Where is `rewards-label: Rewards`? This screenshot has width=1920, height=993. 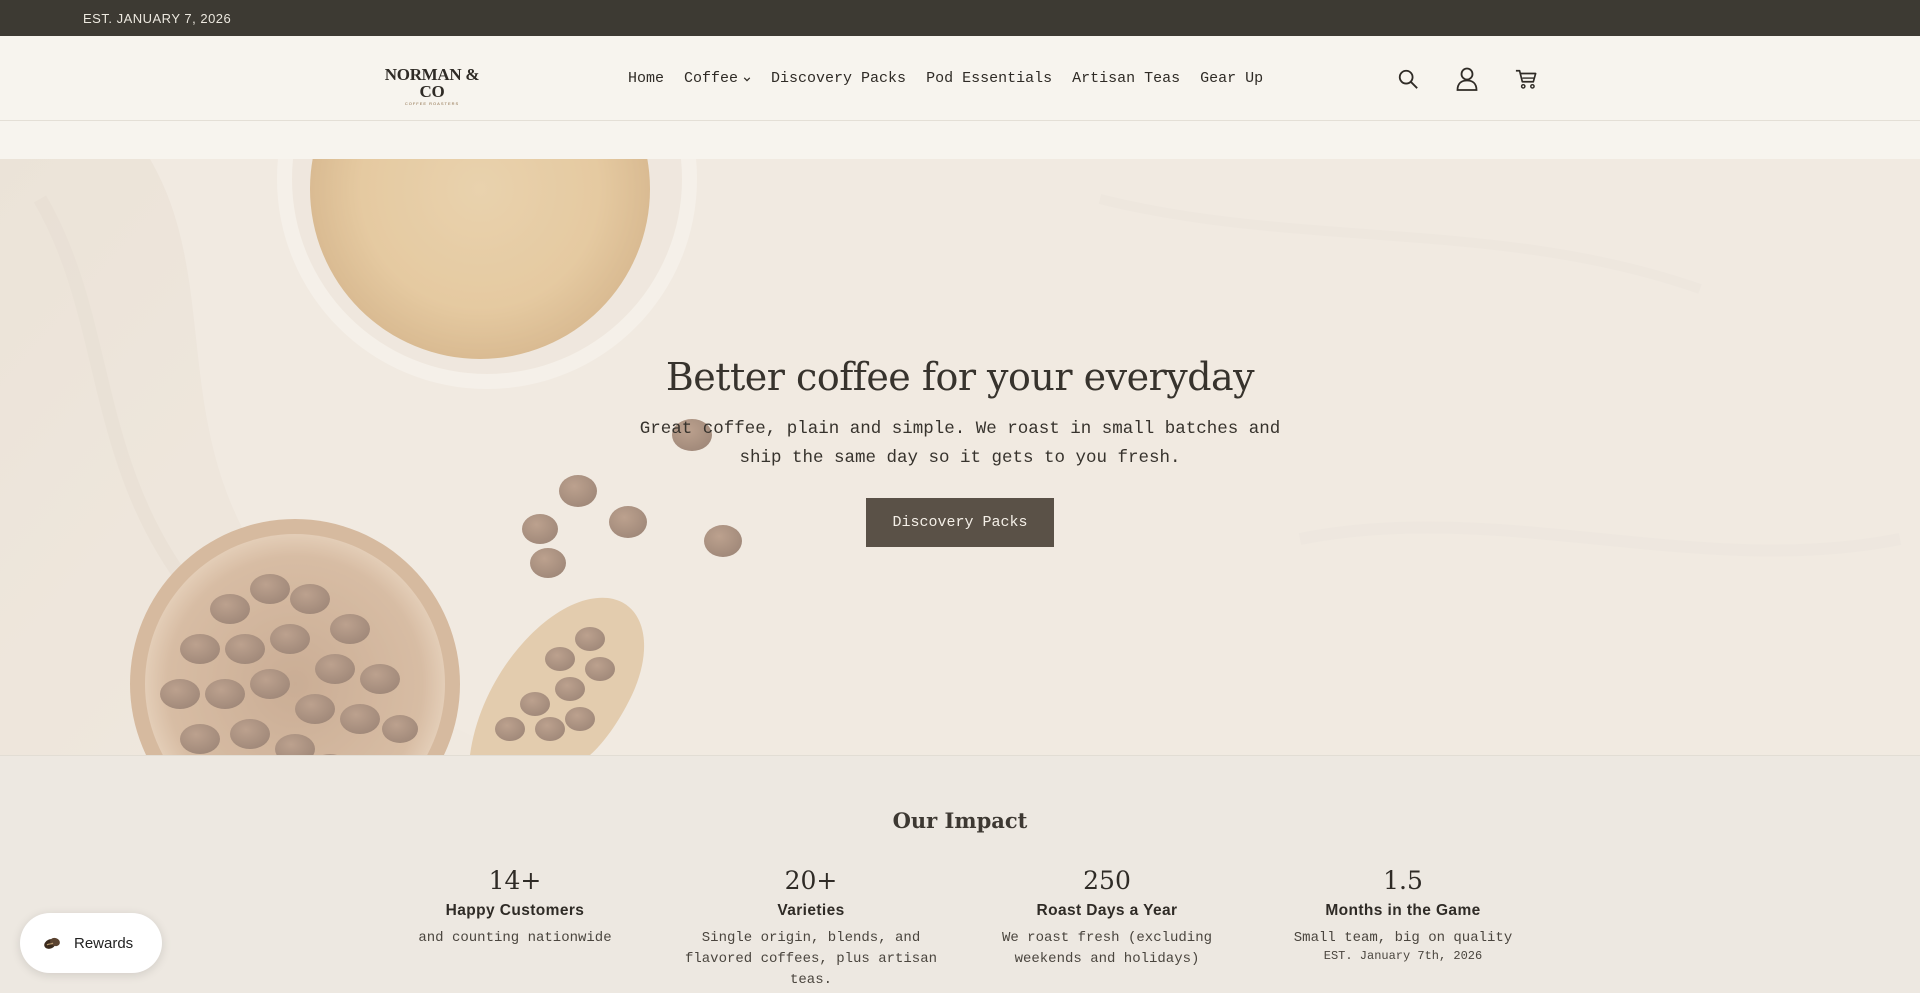 rewards-label: Rewards is located at coordinates (104, 943).